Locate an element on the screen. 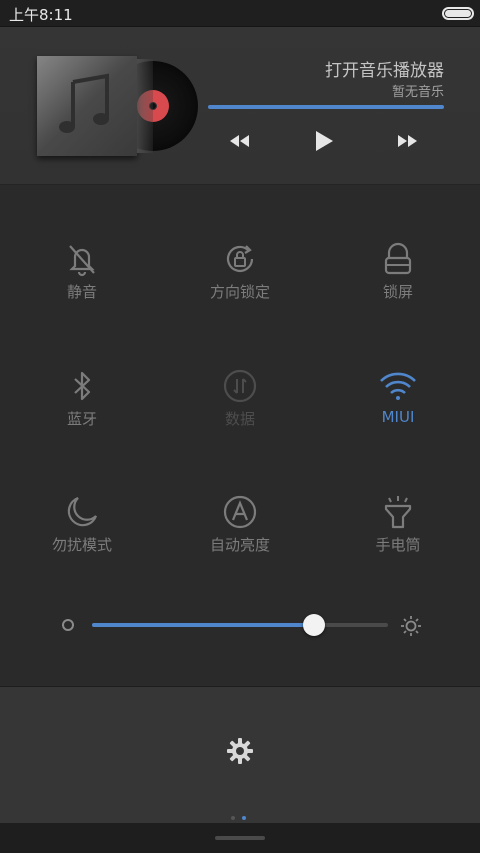 Image resolution: width=480 pixels, height=853 pixels. auto-brightness-icon is located at coordinates (240, 512).